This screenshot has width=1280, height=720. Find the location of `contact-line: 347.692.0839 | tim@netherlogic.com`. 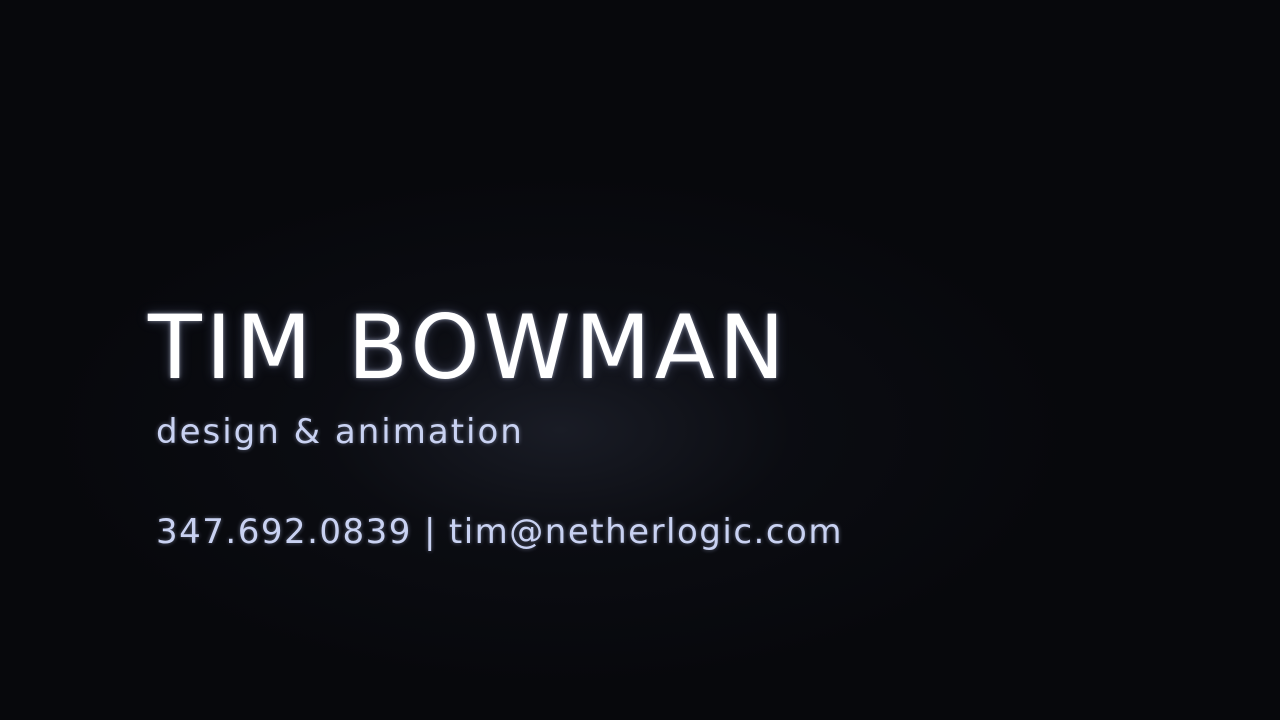

contact-line: 347.692.0839 | tim@netherlogic.com is located at coordinates (499, 532).